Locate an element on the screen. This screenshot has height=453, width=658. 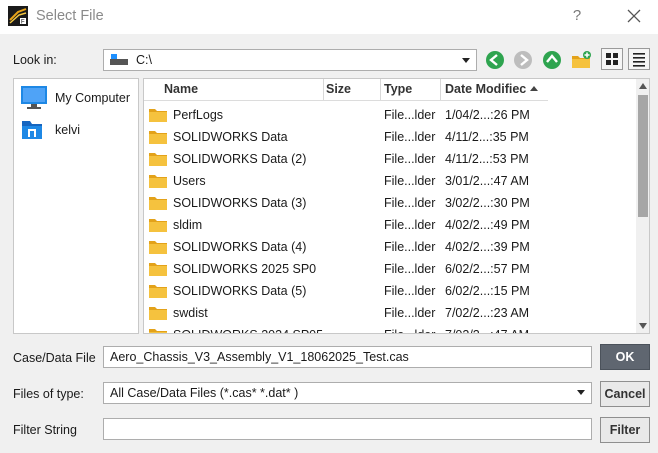
column-header-size: Size is located at coordinates (338, 89).